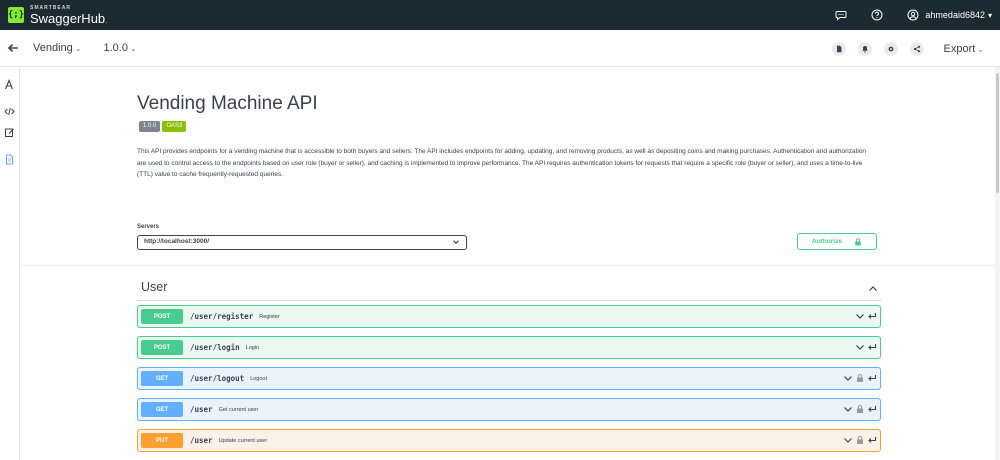 The height and width of the screenshot is (460, 1000). What do you see at coordinates (955, 15) in the screenshot?
I see `username-menu: ahmedaid6842` at bounding box center [955, 15].